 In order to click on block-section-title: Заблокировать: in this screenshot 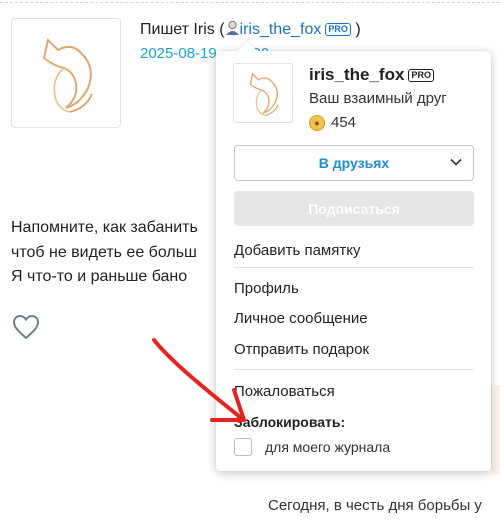, I will do `click(290, 422)`.